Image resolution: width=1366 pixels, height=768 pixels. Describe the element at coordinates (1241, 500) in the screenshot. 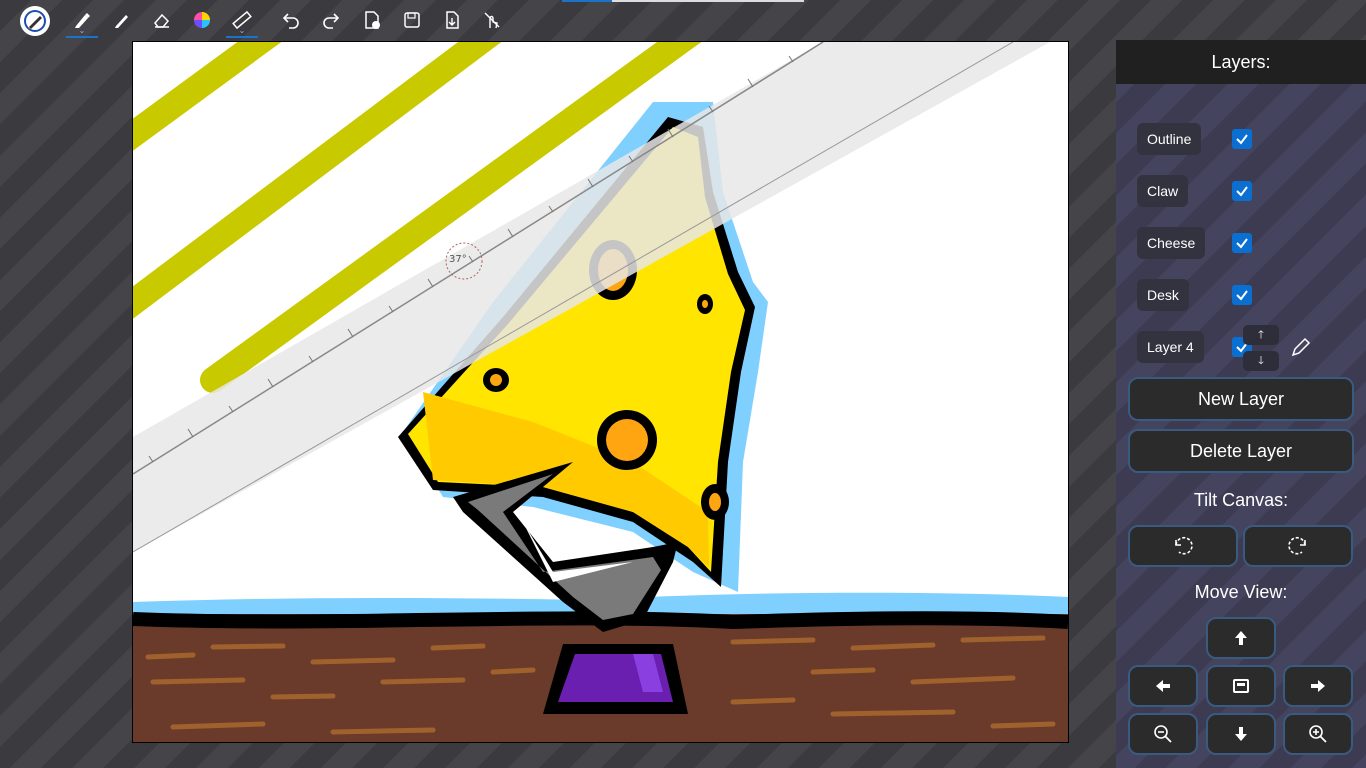

I see `tilt-canvas-label: Tilt Canvas:` at that location.